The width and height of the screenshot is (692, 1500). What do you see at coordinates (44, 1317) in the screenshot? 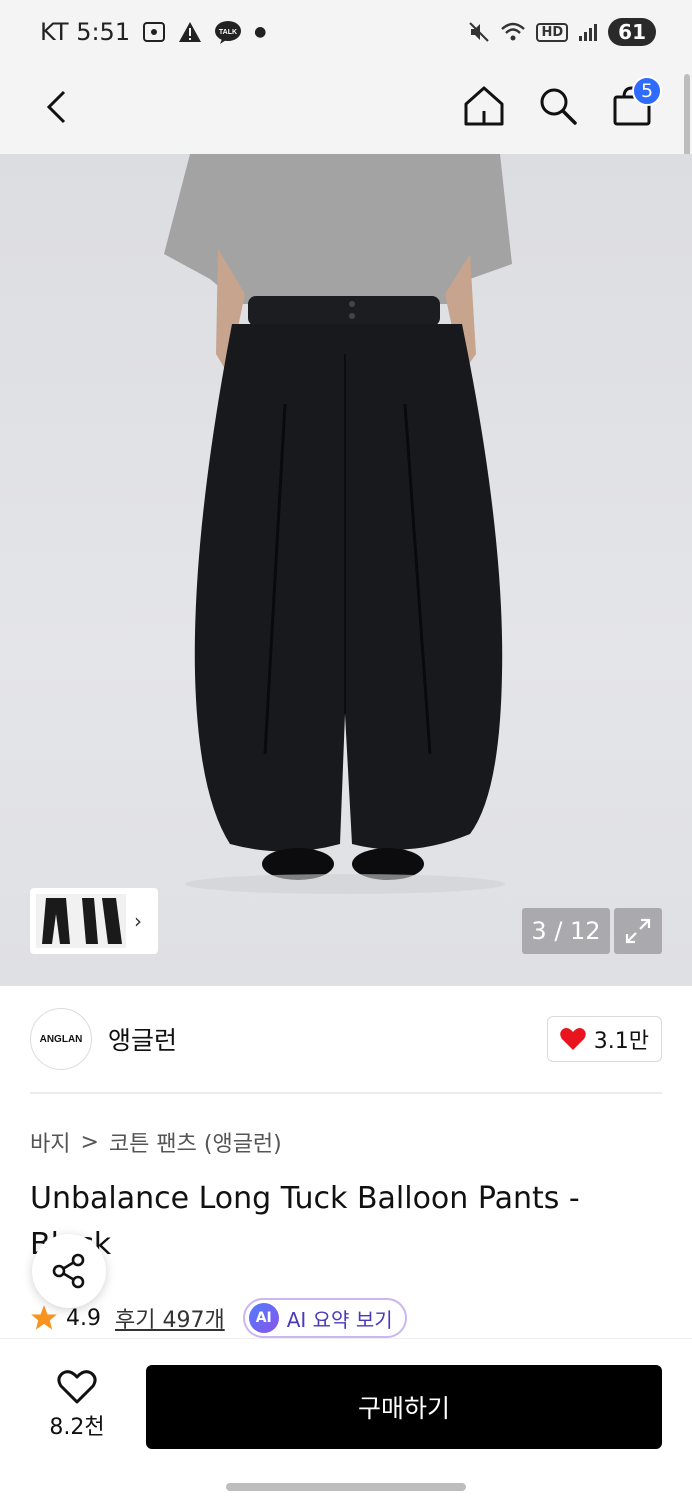
I see `star-icon` at bounding box center [44, 1317].